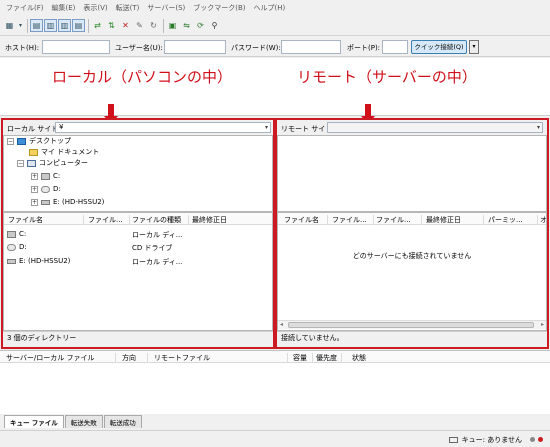 The height and width of the screenshot is (447, 550). I want to click on menu-server: サーバー(S), so click(166, 8).